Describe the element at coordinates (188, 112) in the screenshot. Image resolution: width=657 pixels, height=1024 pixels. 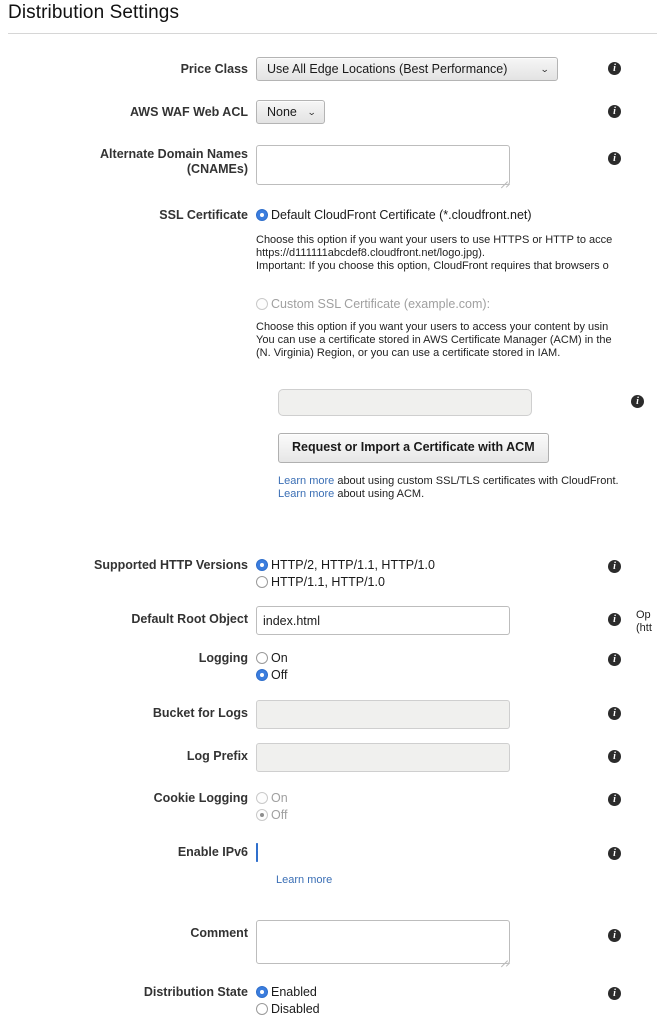
I see `waf-acl-label: AWS WAF Web ACL` at that location.